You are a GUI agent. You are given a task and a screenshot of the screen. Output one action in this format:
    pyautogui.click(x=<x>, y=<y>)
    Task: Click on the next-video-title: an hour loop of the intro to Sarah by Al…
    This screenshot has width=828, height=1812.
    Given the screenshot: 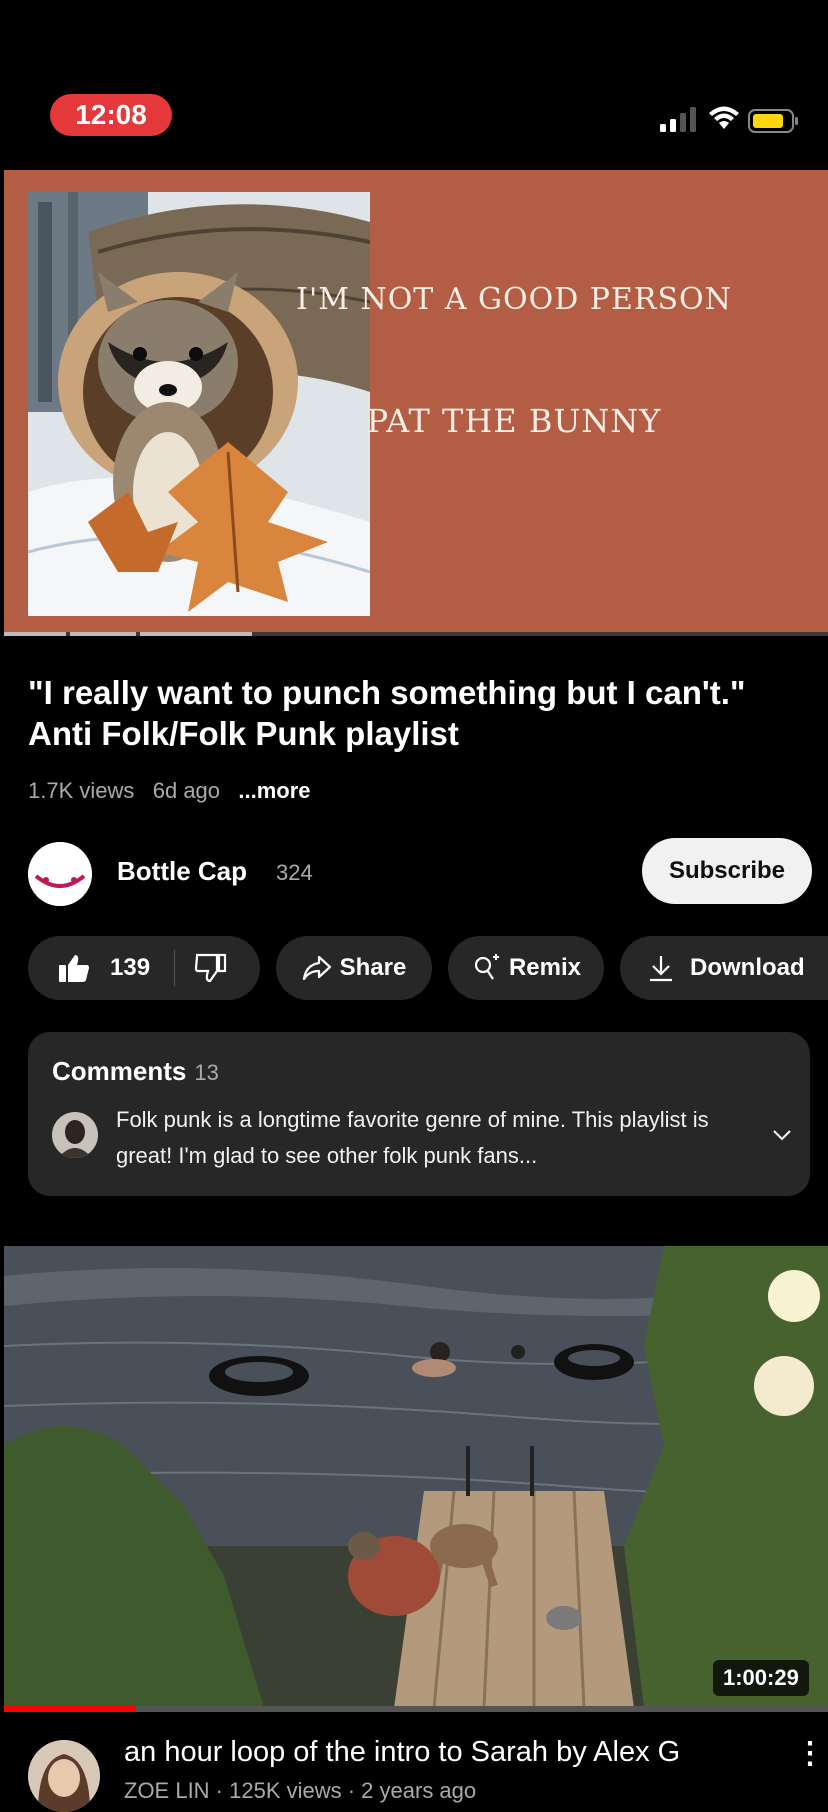 What is the action you would take?
    pyautogui.click(x=434, y=1752)
    